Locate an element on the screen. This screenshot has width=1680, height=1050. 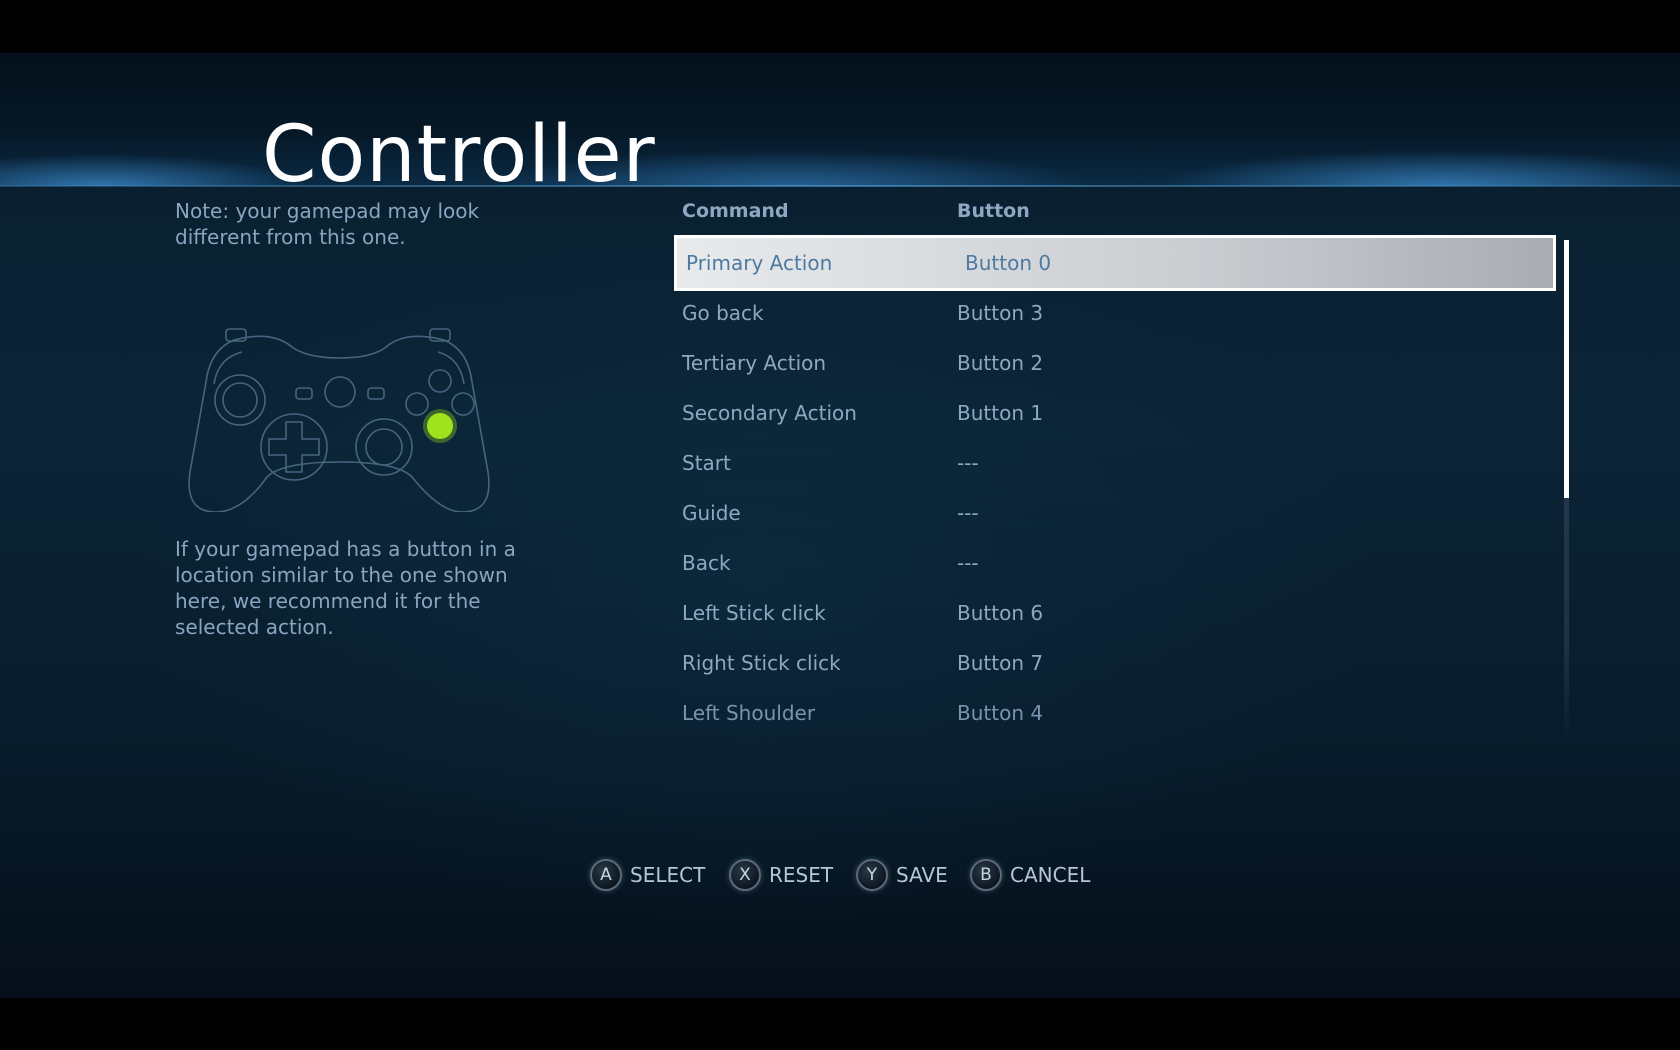
header-divider is located at coordinates (840, 186).